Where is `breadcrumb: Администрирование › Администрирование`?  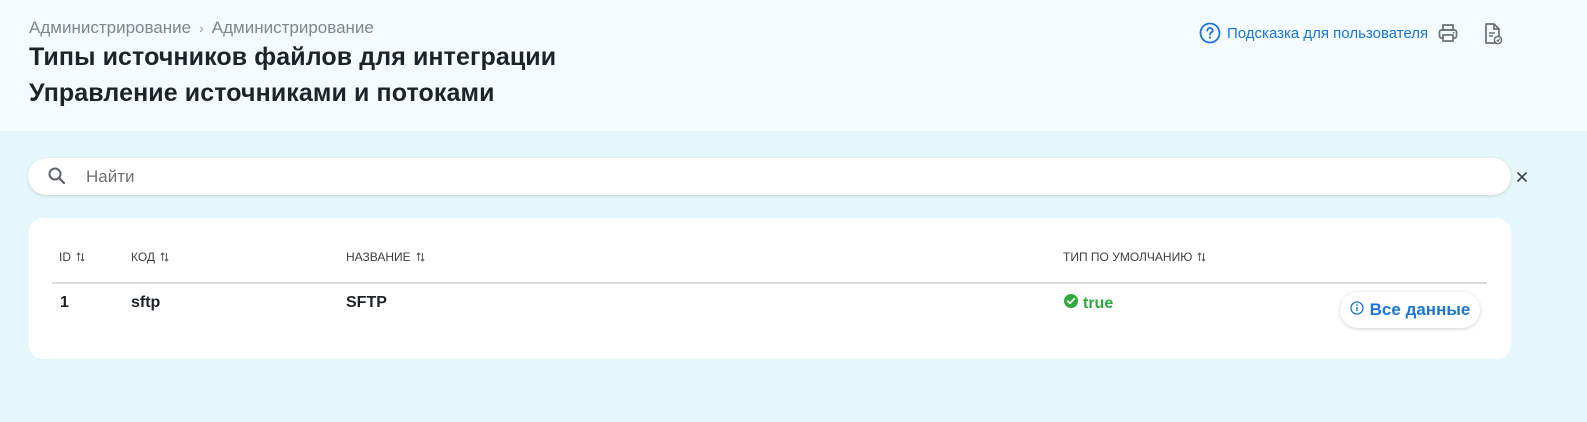 breadcrumb: Администрирование › Администрирование is located at coordinates (201, 28).